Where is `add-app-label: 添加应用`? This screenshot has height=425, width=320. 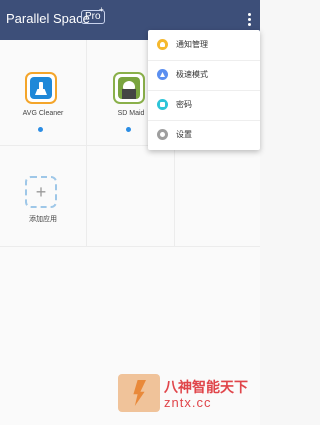
add-app-label: 添加应用 is located at coordinates (43, 219).